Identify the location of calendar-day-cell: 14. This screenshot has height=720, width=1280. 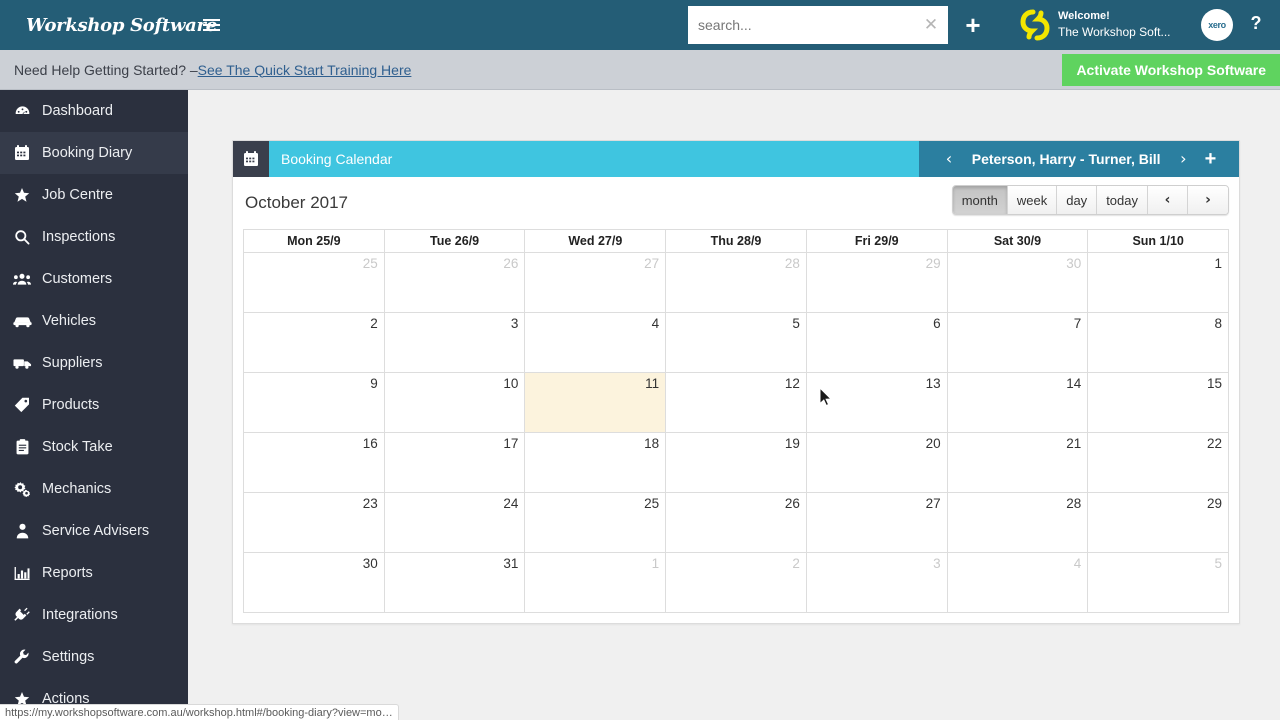
(1018, 403).